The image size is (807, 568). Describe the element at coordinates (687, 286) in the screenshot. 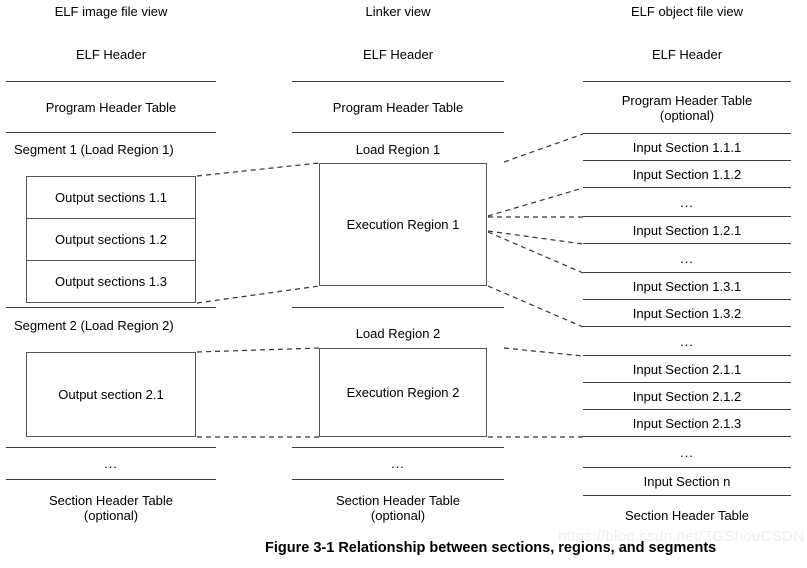

I see `object-view-input-section-1-3-1: Input Section 1.3.1` at that location.